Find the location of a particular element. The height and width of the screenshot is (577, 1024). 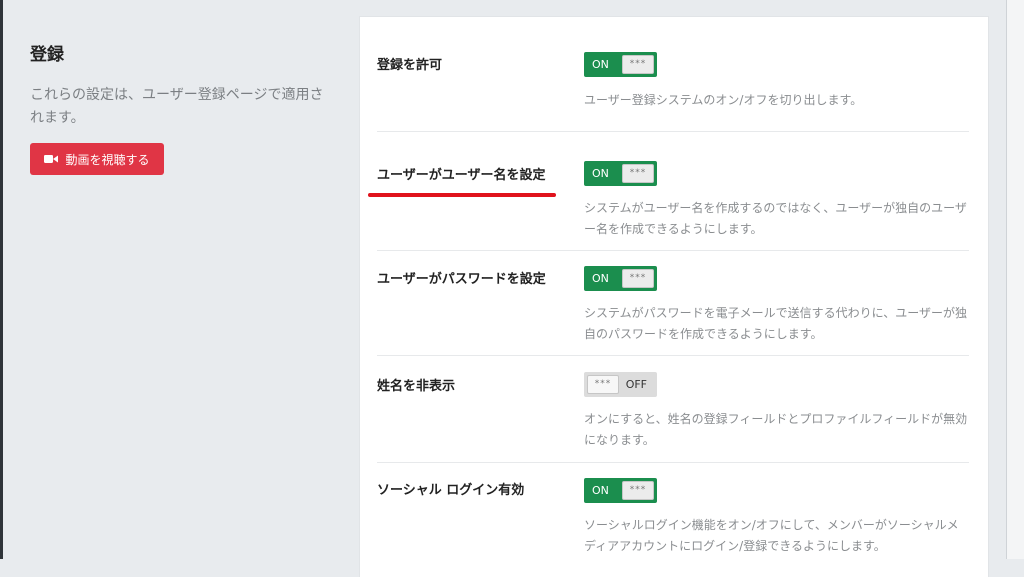

video-camera-icon is located at coordinates (51, 159).